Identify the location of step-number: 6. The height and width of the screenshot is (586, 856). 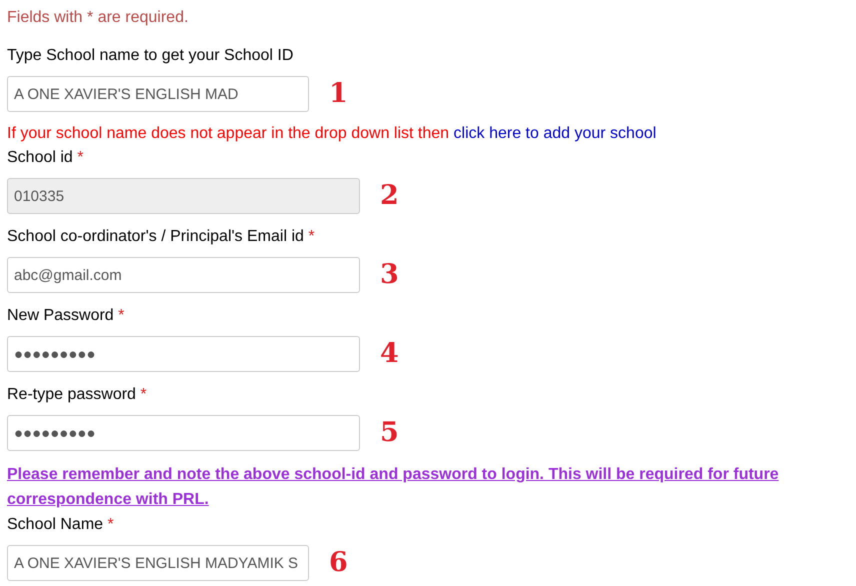
(338, 563).